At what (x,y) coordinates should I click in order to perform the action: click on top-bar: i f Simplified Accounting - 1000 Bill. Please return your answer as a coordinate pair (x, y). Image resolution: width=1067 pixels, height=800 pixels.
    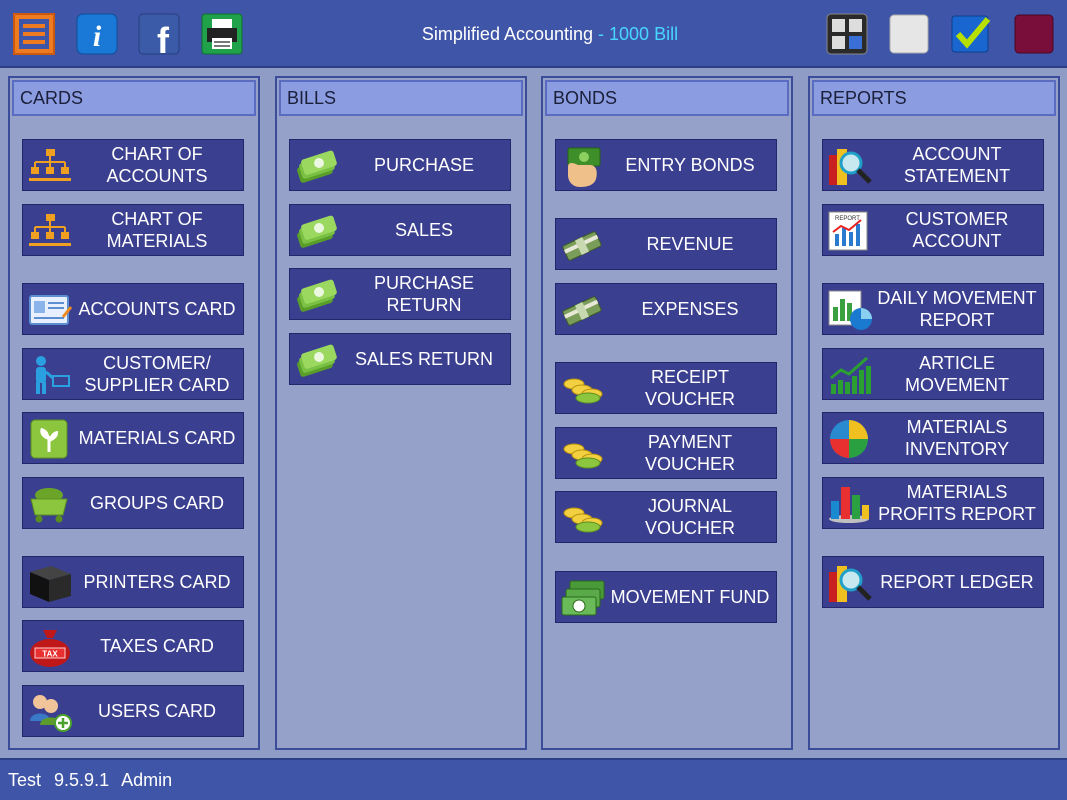
    Looking at the image, I should click on (533, 34).